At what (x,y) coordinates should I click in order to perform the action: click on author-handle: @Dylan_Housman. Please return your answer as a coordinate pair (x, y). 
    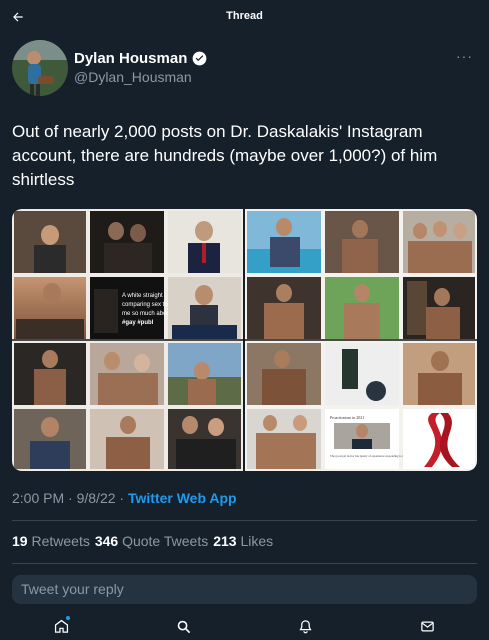
    Looking at the image, I should click on (133, 77).